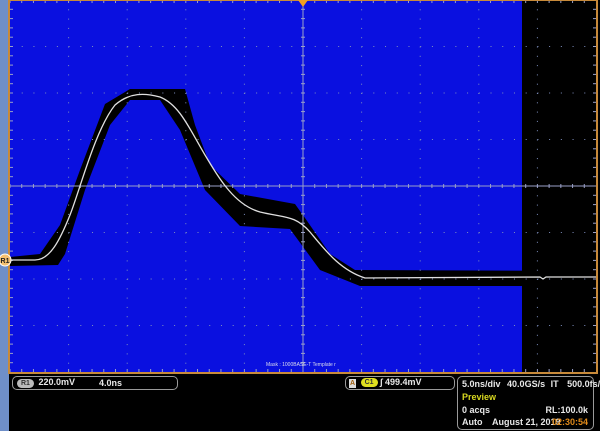 This screenshot has height=431, width=600. I want to click on reference-readout: R1 220.0mV 4.0ns, so click(95, 383).